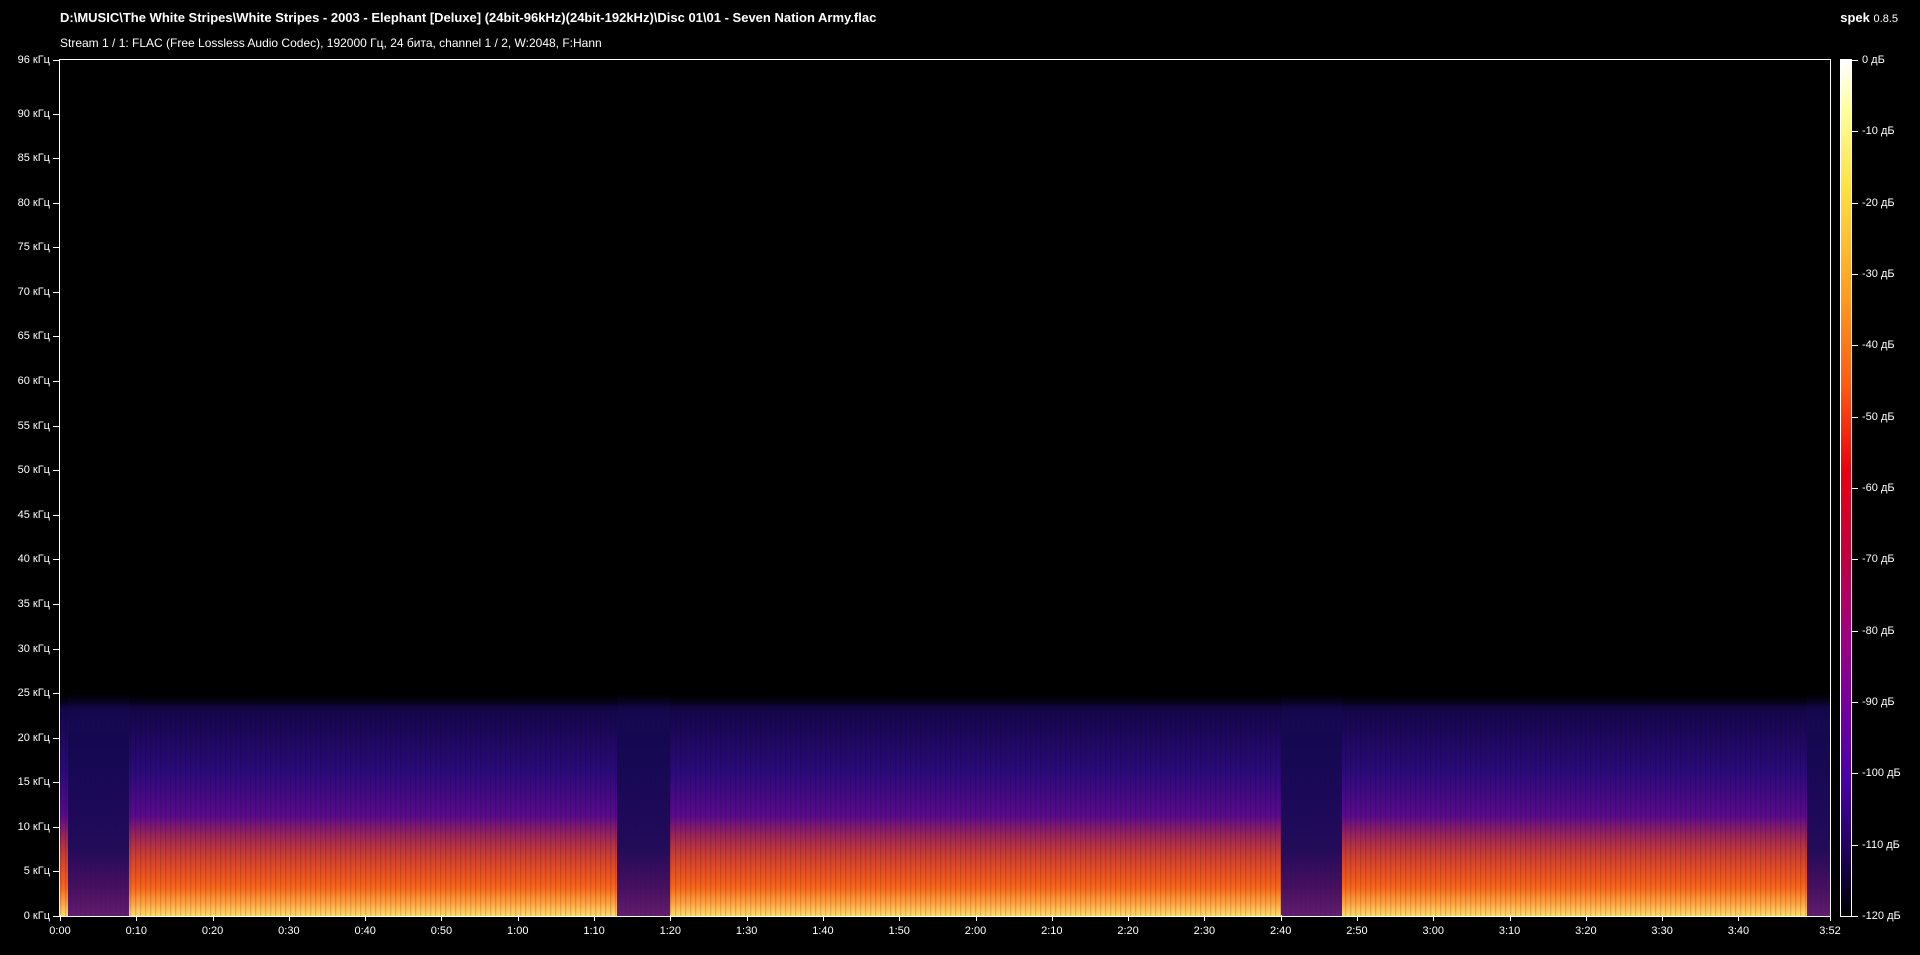 The height and width of the screenshot is (955, 1920). What do you see at coordinates (33, 514) in the screenshot?
I see `frequency-tick-label: 45 кГц` at bounding box center [33, 514].